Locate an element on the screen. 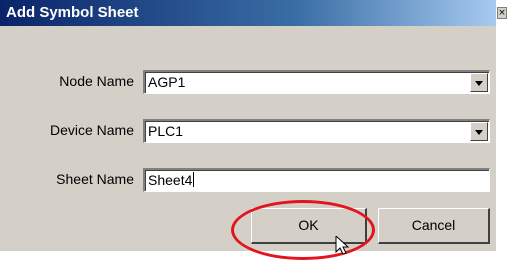 The image size is (507, 260). node-name-value: AGP1 is located at coordinates (167, 82).